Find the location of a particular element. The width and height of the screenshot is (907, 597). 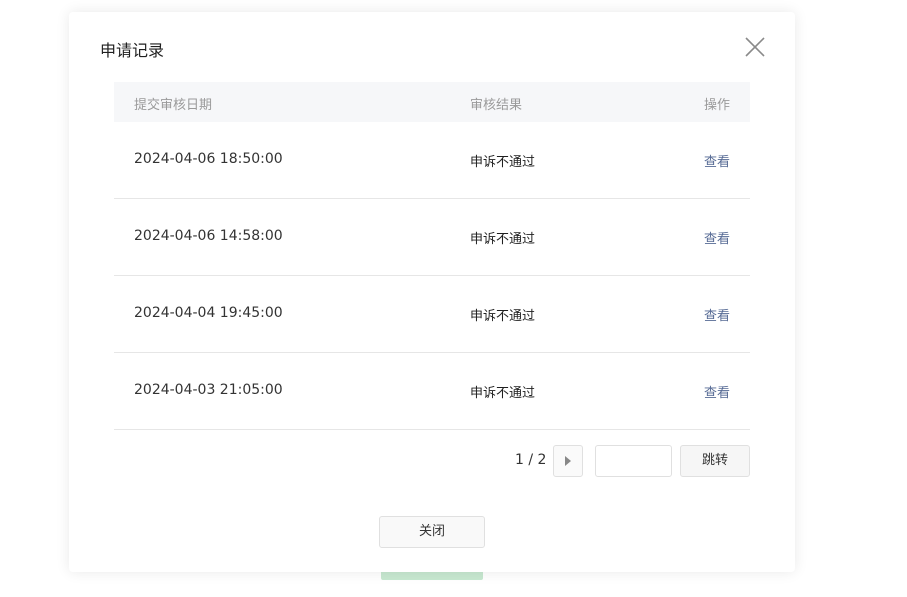

submit-date: 2024-04-03 21:05:00 is located at coordinates (208, 390).